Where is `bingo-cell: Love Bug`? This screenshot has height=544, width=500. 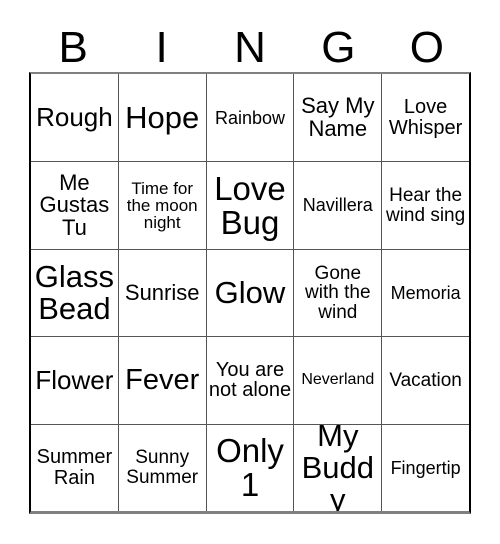 bingo-cell: Love Bug is located at coordinates (249, 205).